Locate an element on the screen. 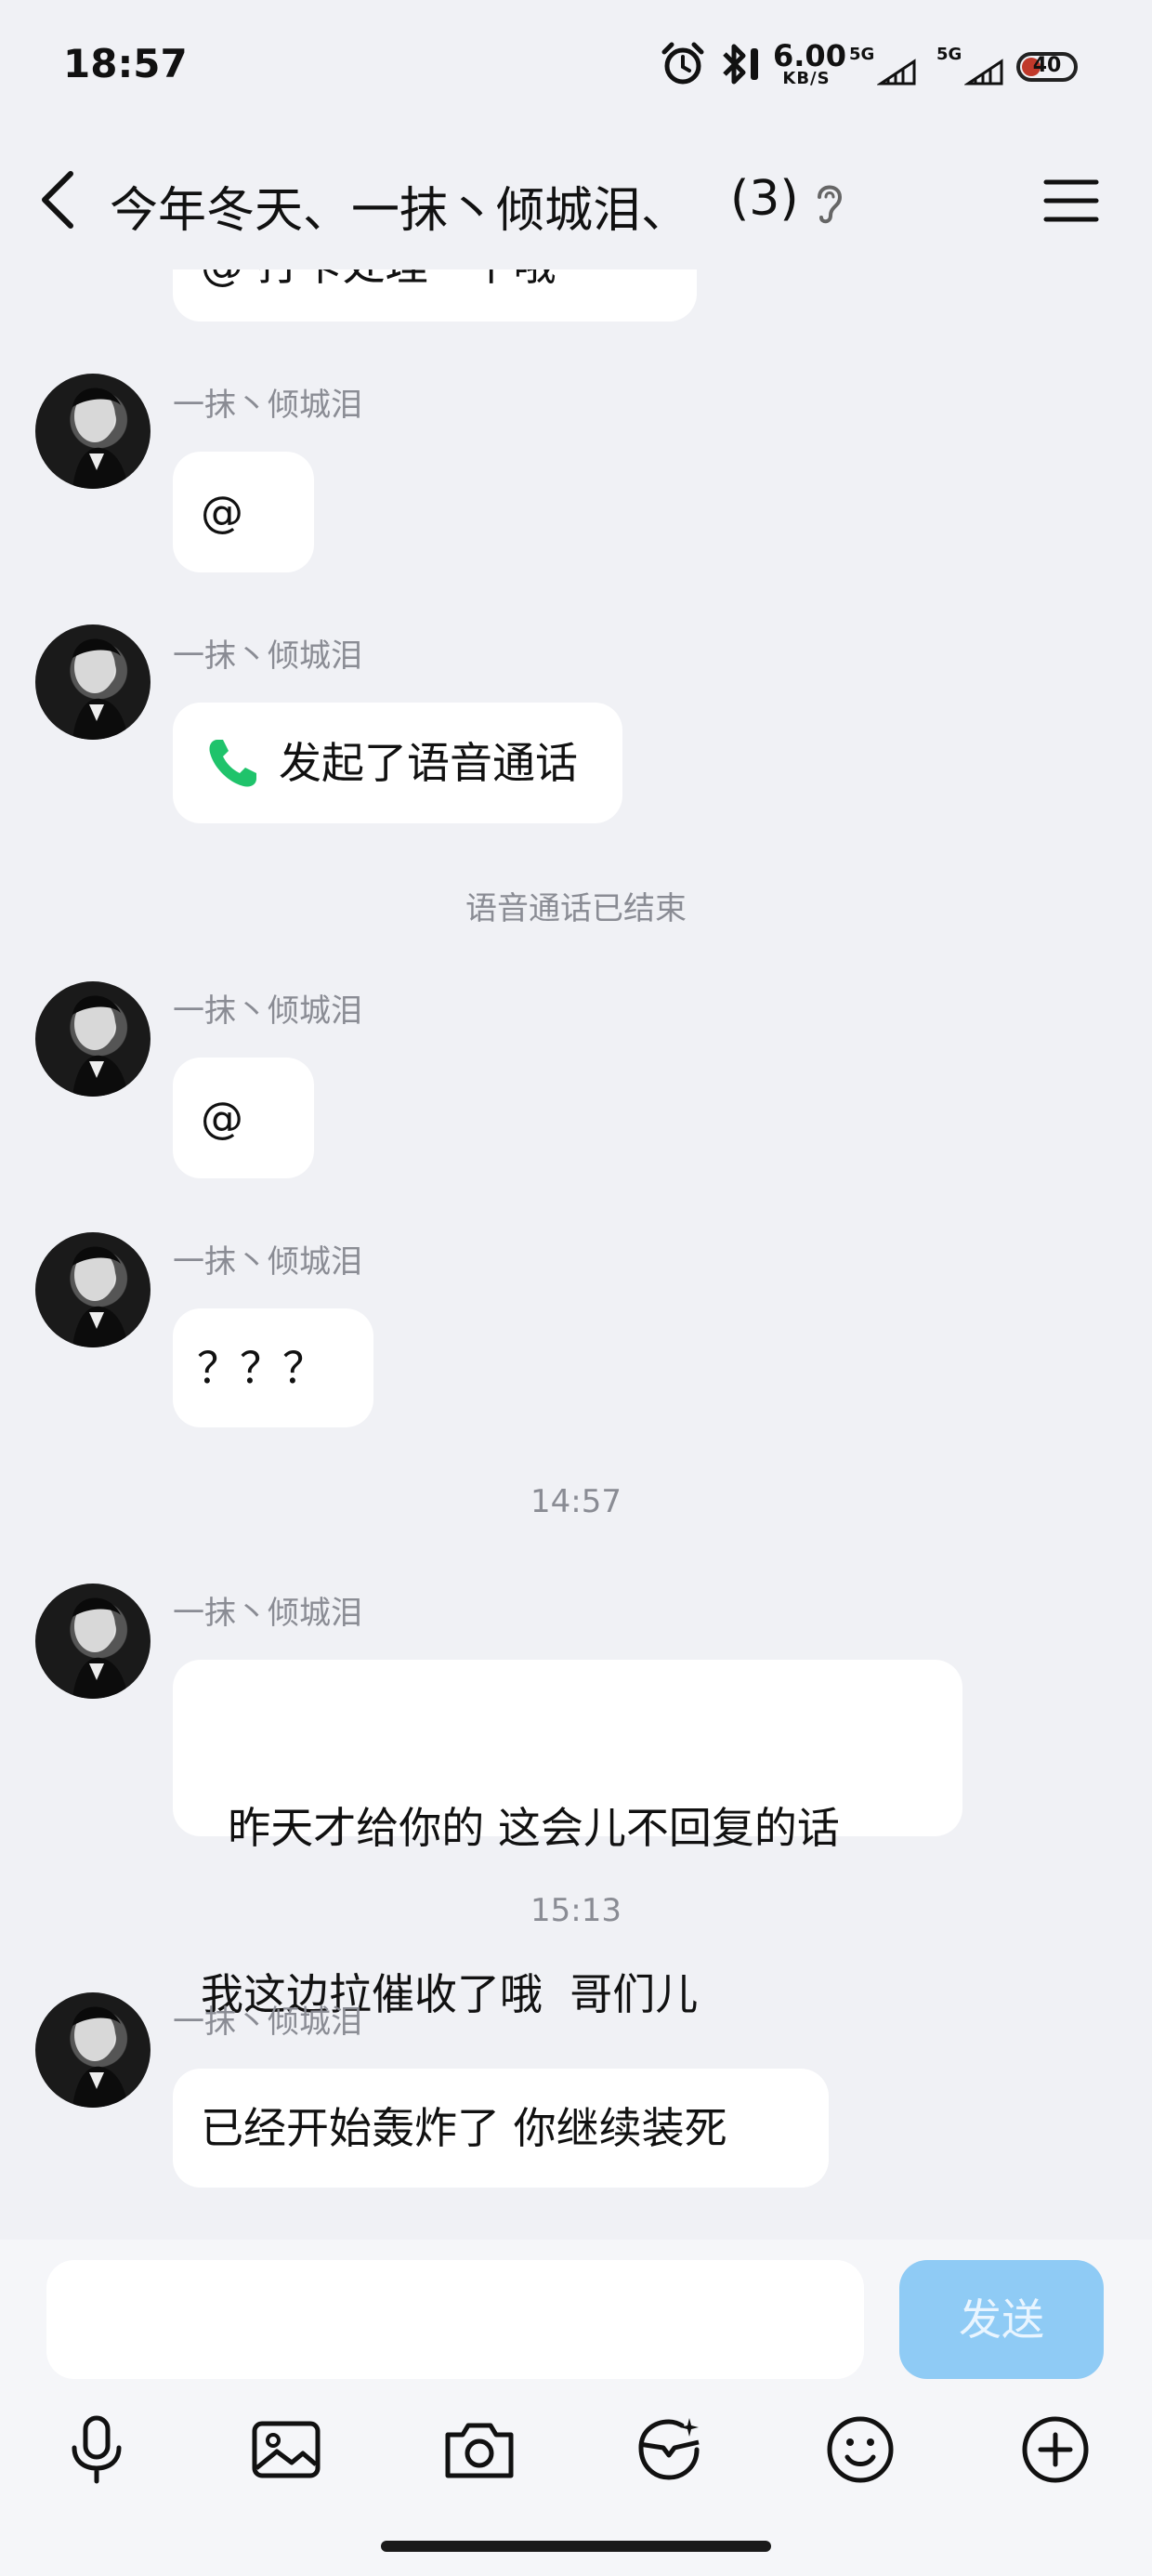  network-speed: 6.00 KB/S is located at coordinates (809, 63).